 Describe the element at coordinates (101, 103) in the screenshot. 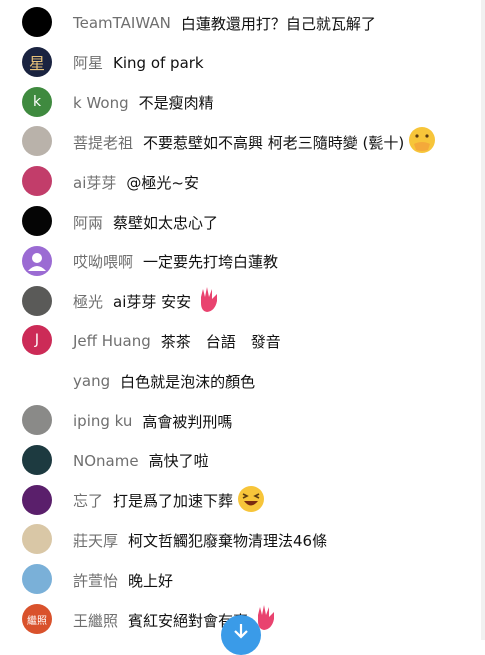

I see `author-name: k Wong` at that location.